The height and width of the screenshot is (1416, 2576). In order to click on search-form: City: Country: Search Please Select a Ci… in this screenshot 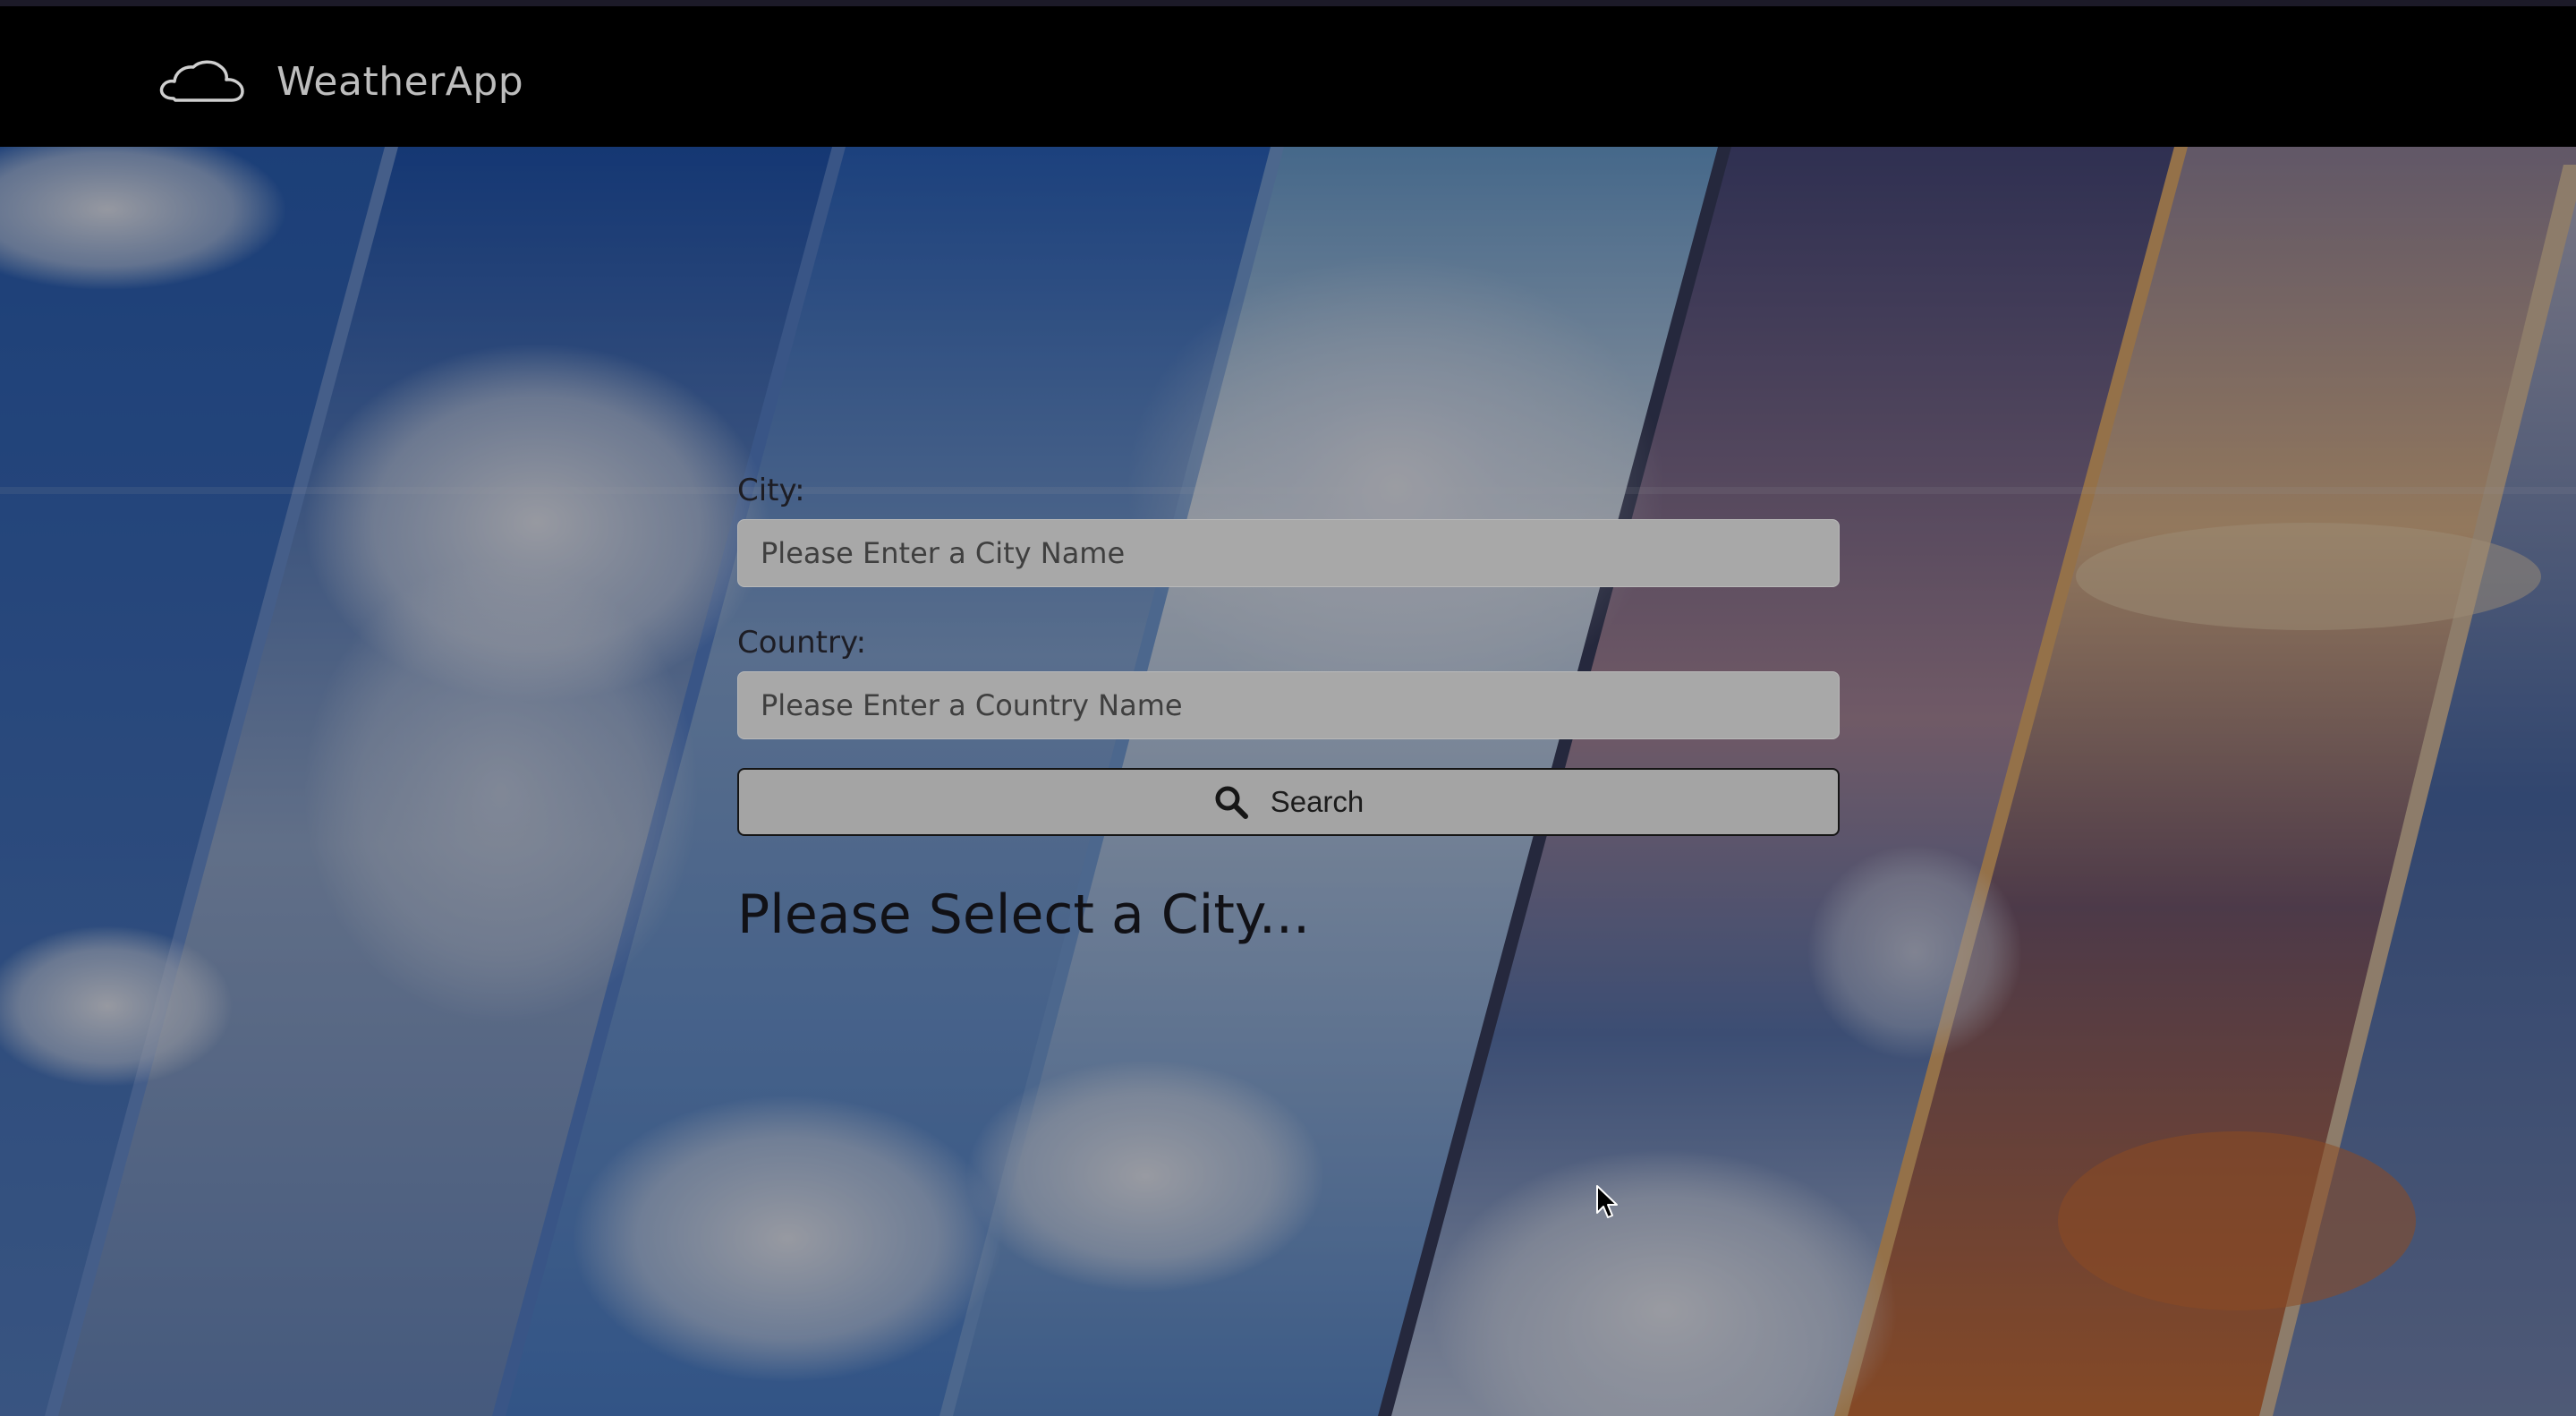, I will do `click(1288, 710)`.